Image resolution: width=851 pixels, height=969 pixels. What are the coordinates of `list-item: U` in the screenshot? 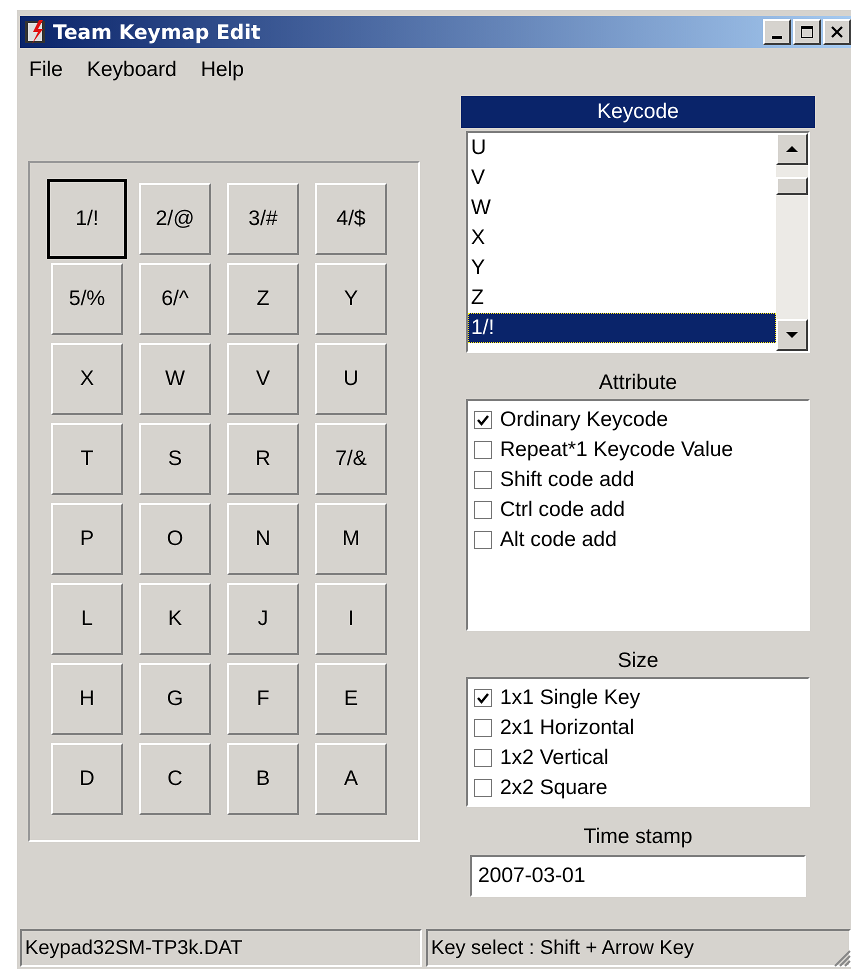 It's located at (622, 148).